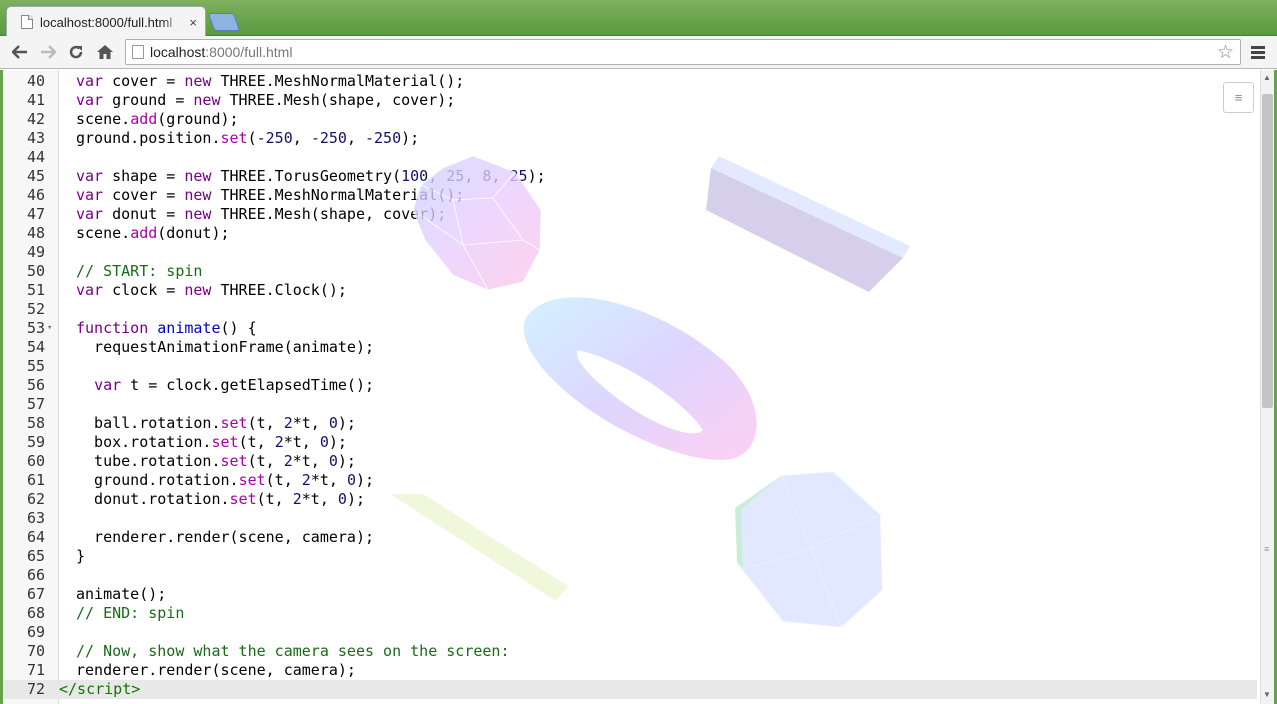 Image resolution: width=1277 pixels, height=704 pixels. What do you see at coordinates (211, 442) in the screenshot?
I see `code-text: box.rotation.set(t, 2*t, 0);` at bounding box center [211, 442].